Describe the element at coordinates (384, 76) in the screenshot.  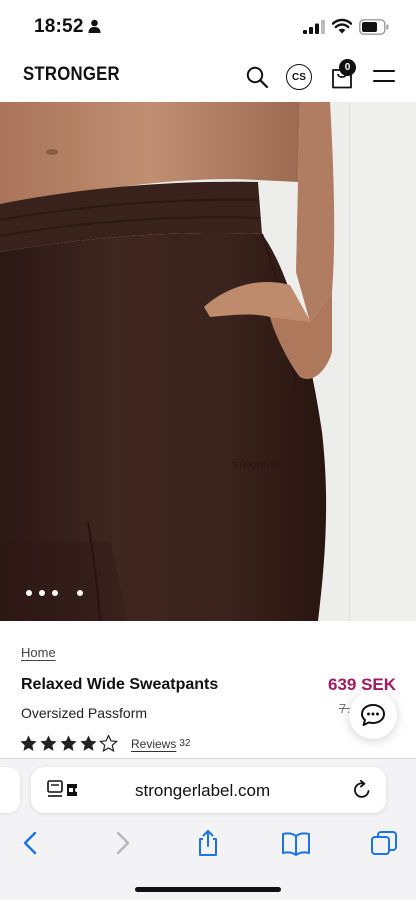
I see `menu-icon` at that location.